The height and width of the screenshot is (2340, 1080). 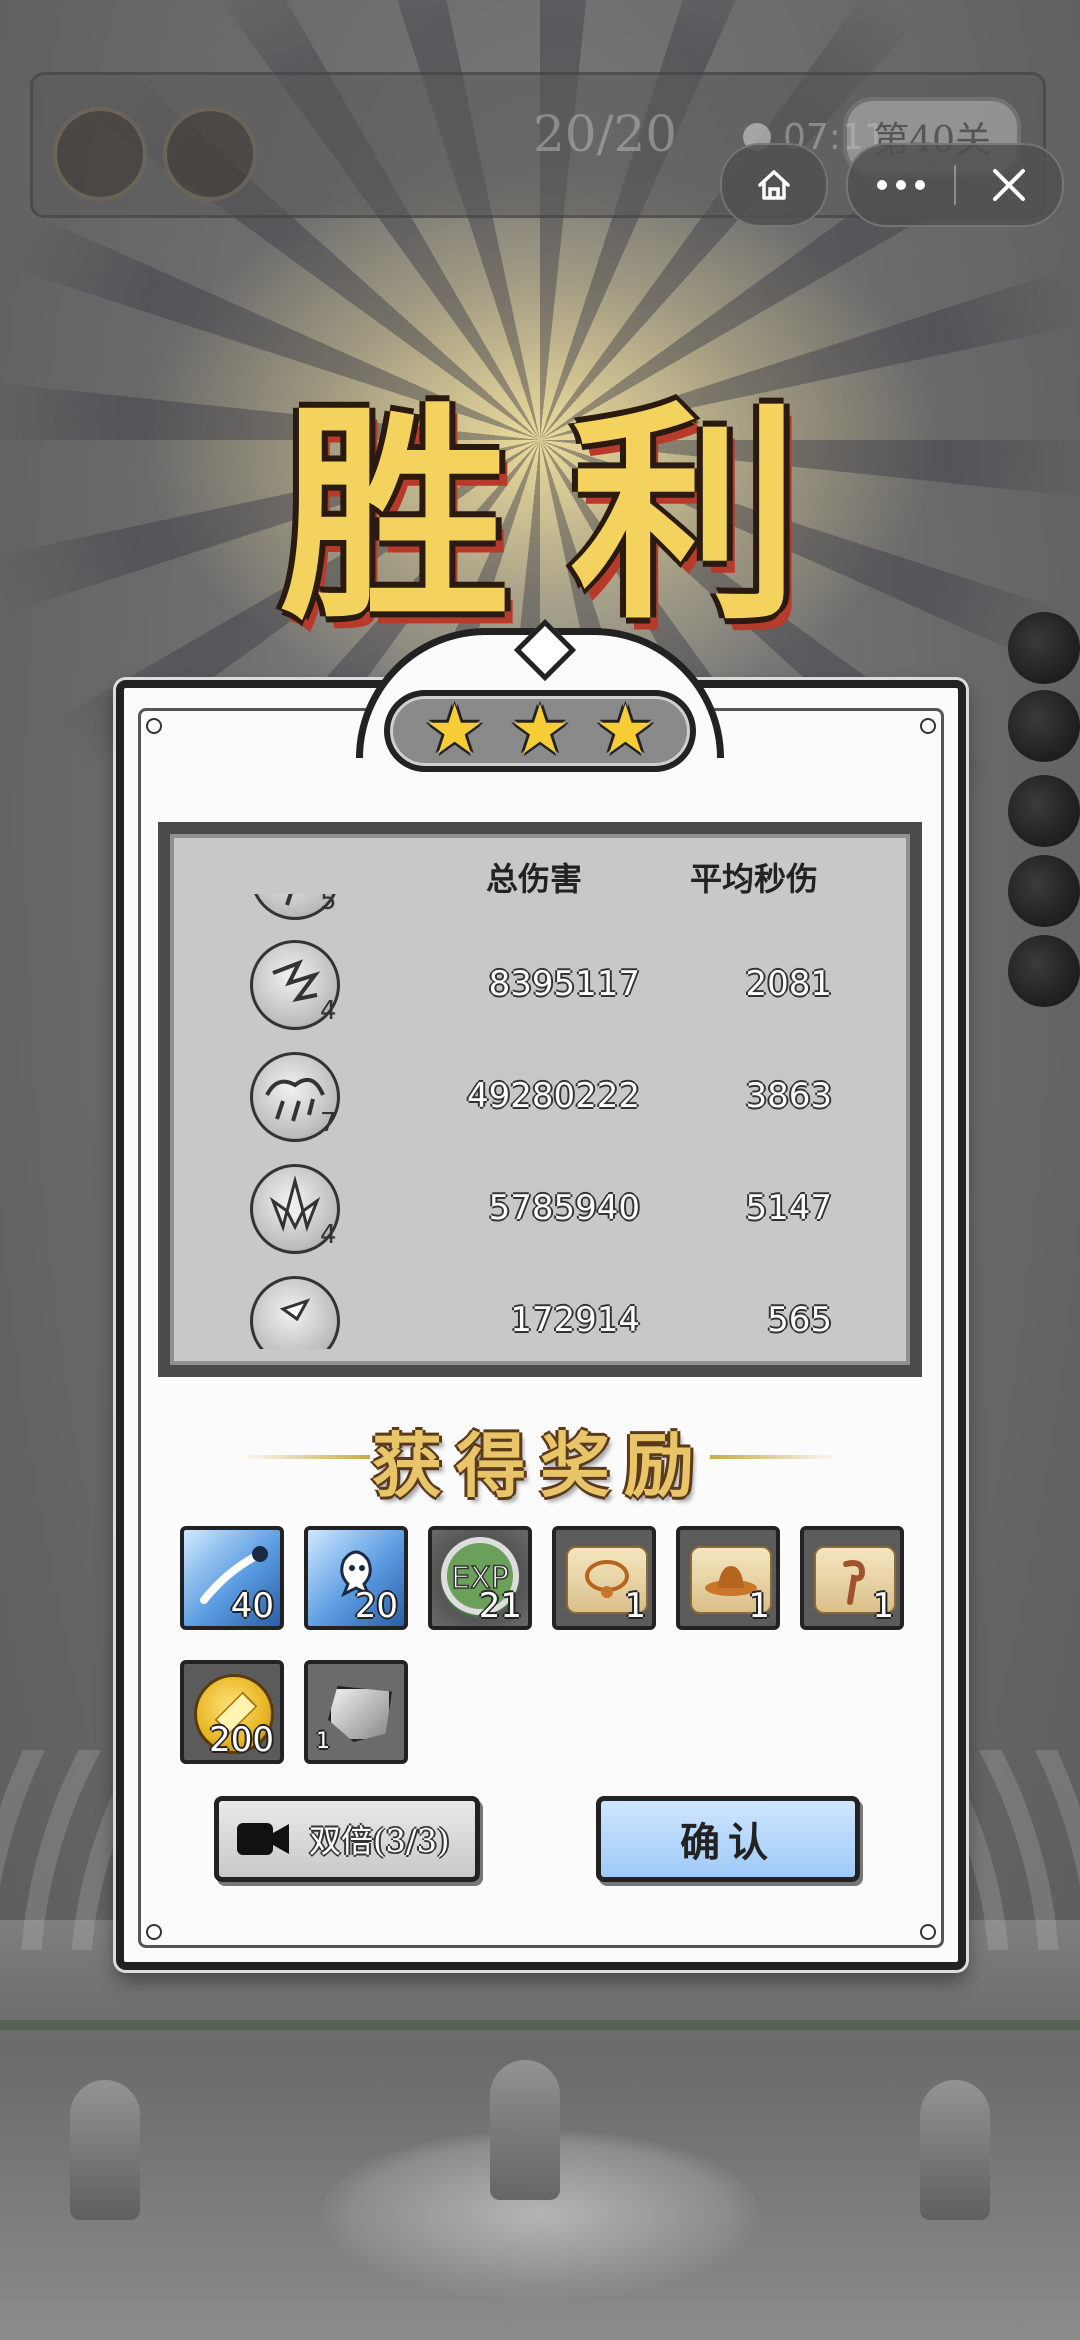 What do you see at coordinates (232, 1712) in the screenshot?
I see `reward-item: 200` at bounding box center [232, 1712].